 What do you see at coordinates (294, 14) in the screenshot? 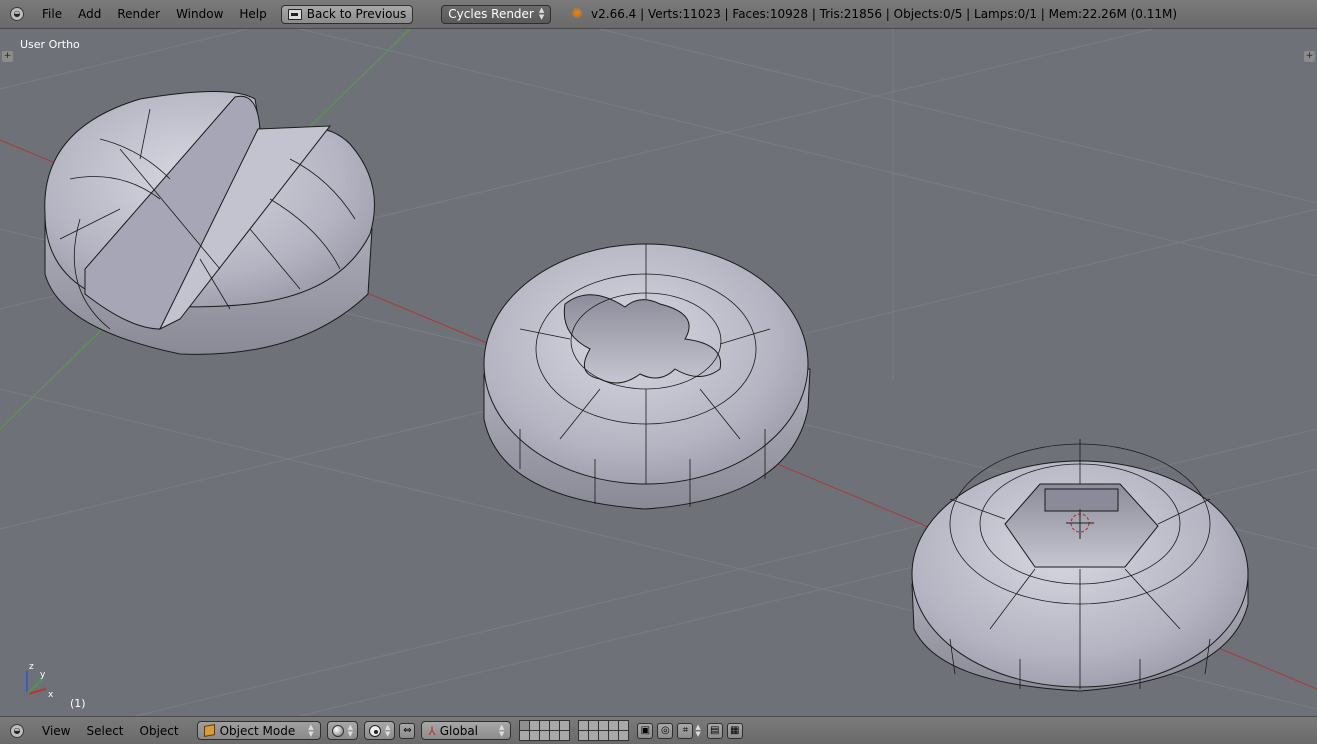
I see `screen-icon` at bounding box center [294, 14].